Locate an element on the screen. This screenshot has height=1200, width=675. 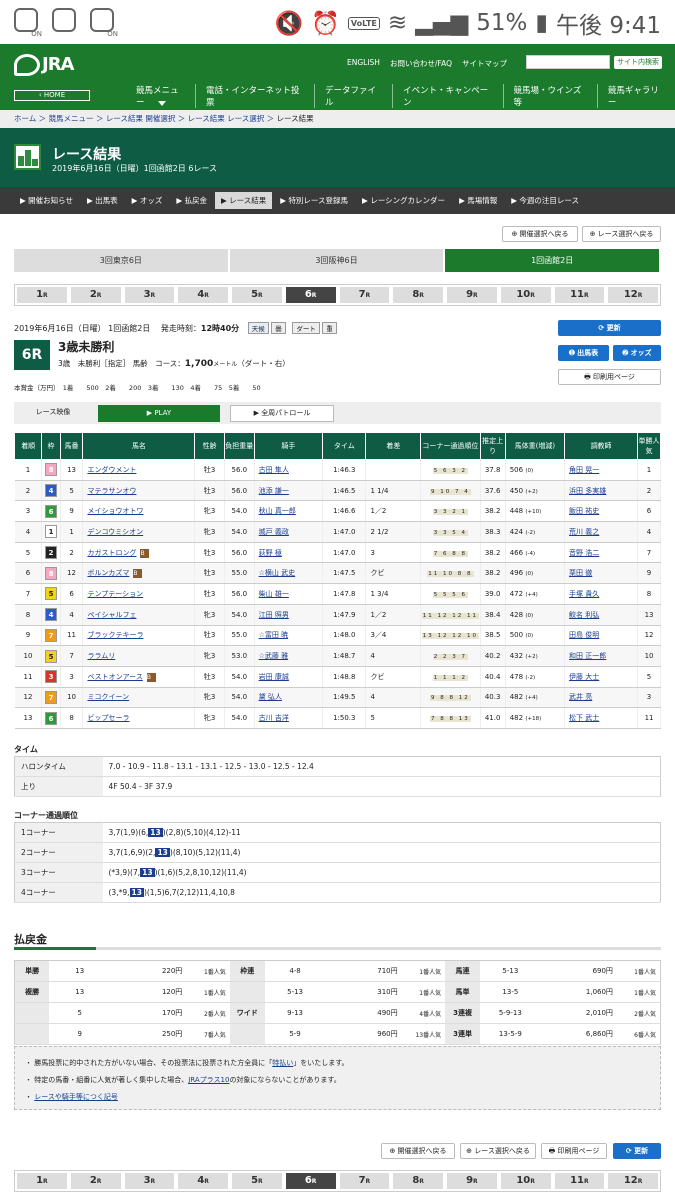
horse-link: マテラサンオウ is located at coordinates (111, 491).